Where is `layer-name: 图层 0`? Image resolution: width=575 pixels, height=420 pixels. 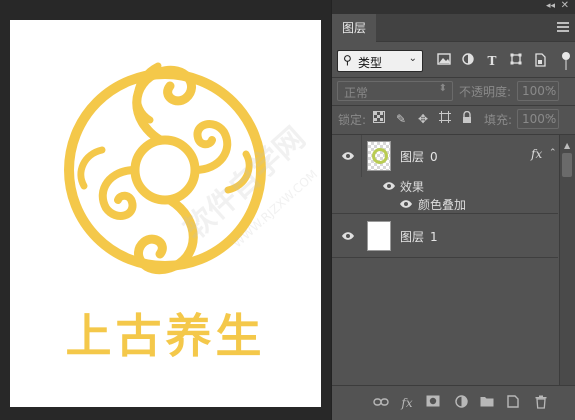 layer-name: 图层 0 is located at coordinates (419, 156).